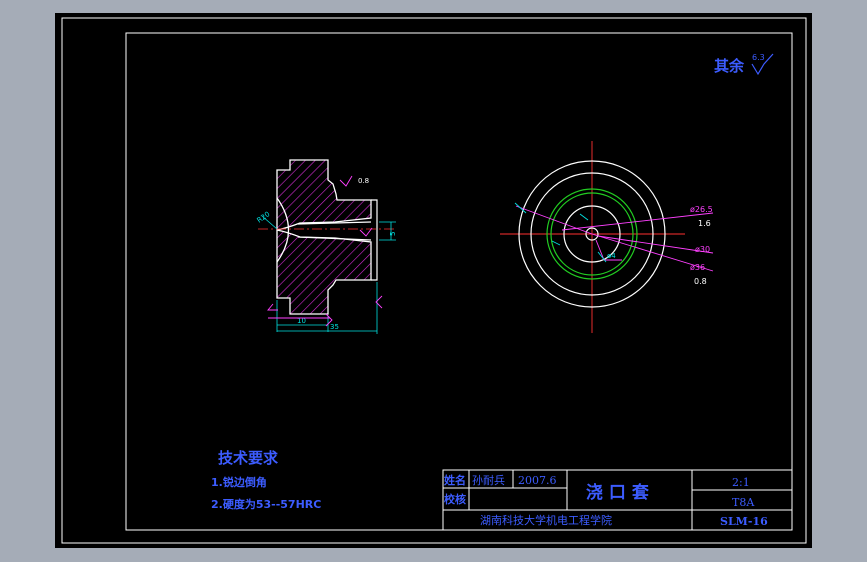  What do you see at coordinates (743, 502) in the screenshot?
I see `tb-material: T8A` at bounding box center [743, 502].